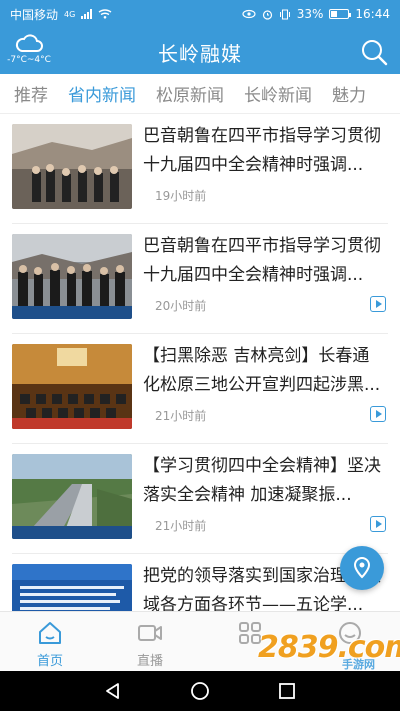 This screenshot has width=400, height=711. Describe the element at coordinates (284, 14) in the screenshot. I see `vibrate-icon` at that location.